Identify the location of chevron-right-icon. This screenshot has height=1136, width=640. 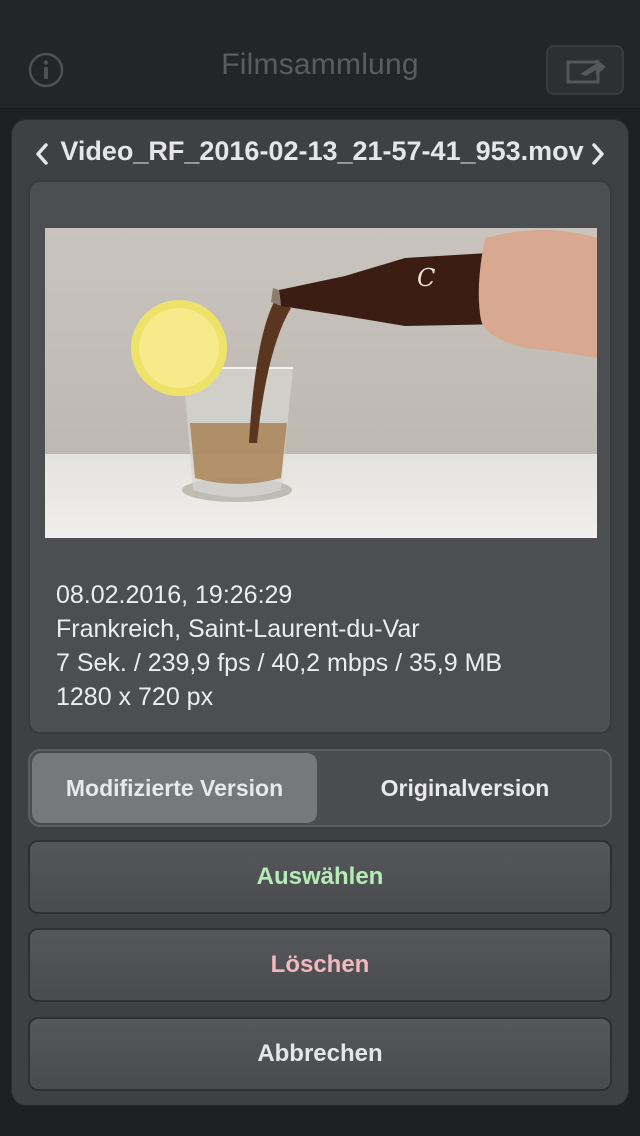
(598, 154).